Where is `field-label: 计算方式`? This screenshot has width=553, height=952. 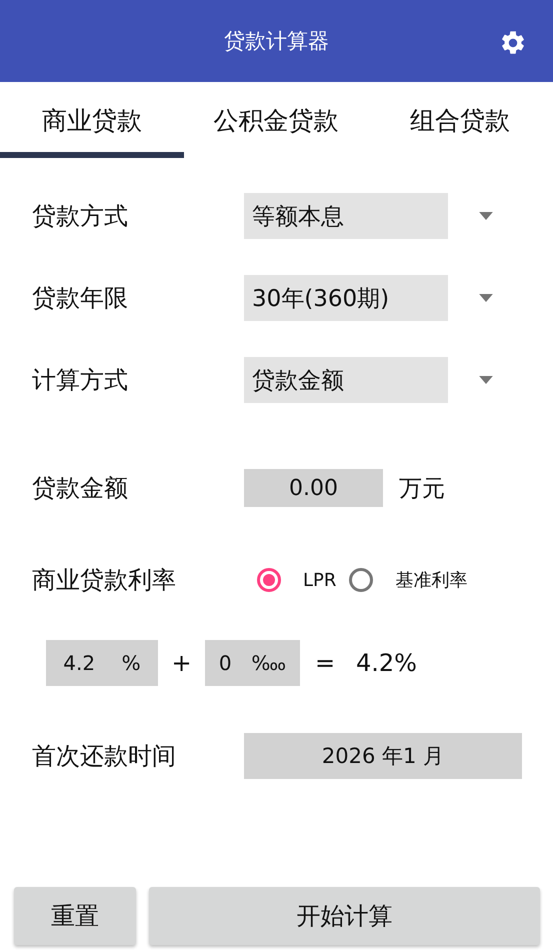 field-label: 计算方式 is located at coordinates (80, 380).